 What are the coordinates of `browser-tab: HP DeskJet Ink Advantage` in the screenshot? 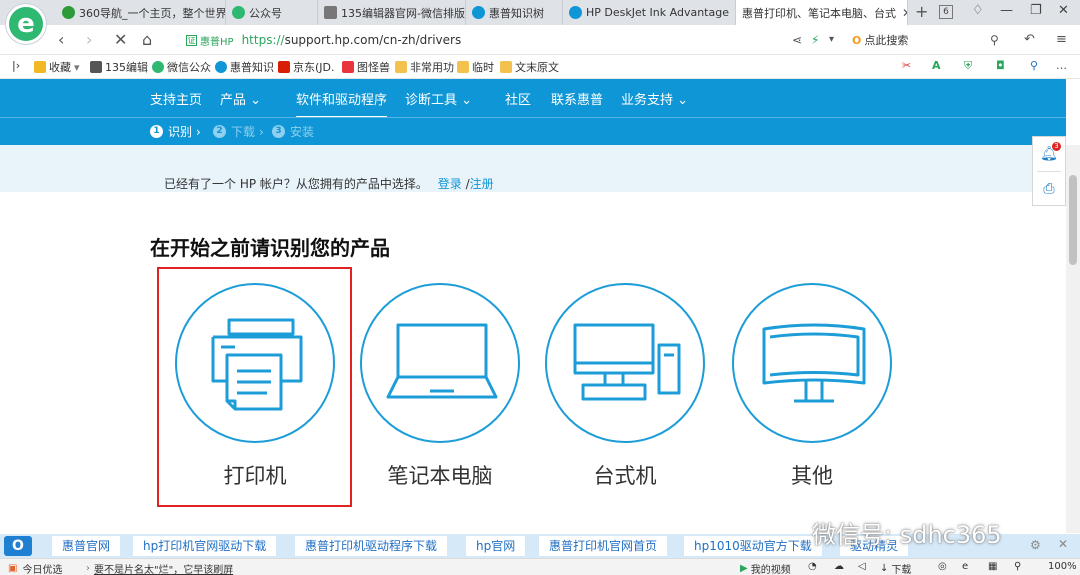 It's located at (649, 12).